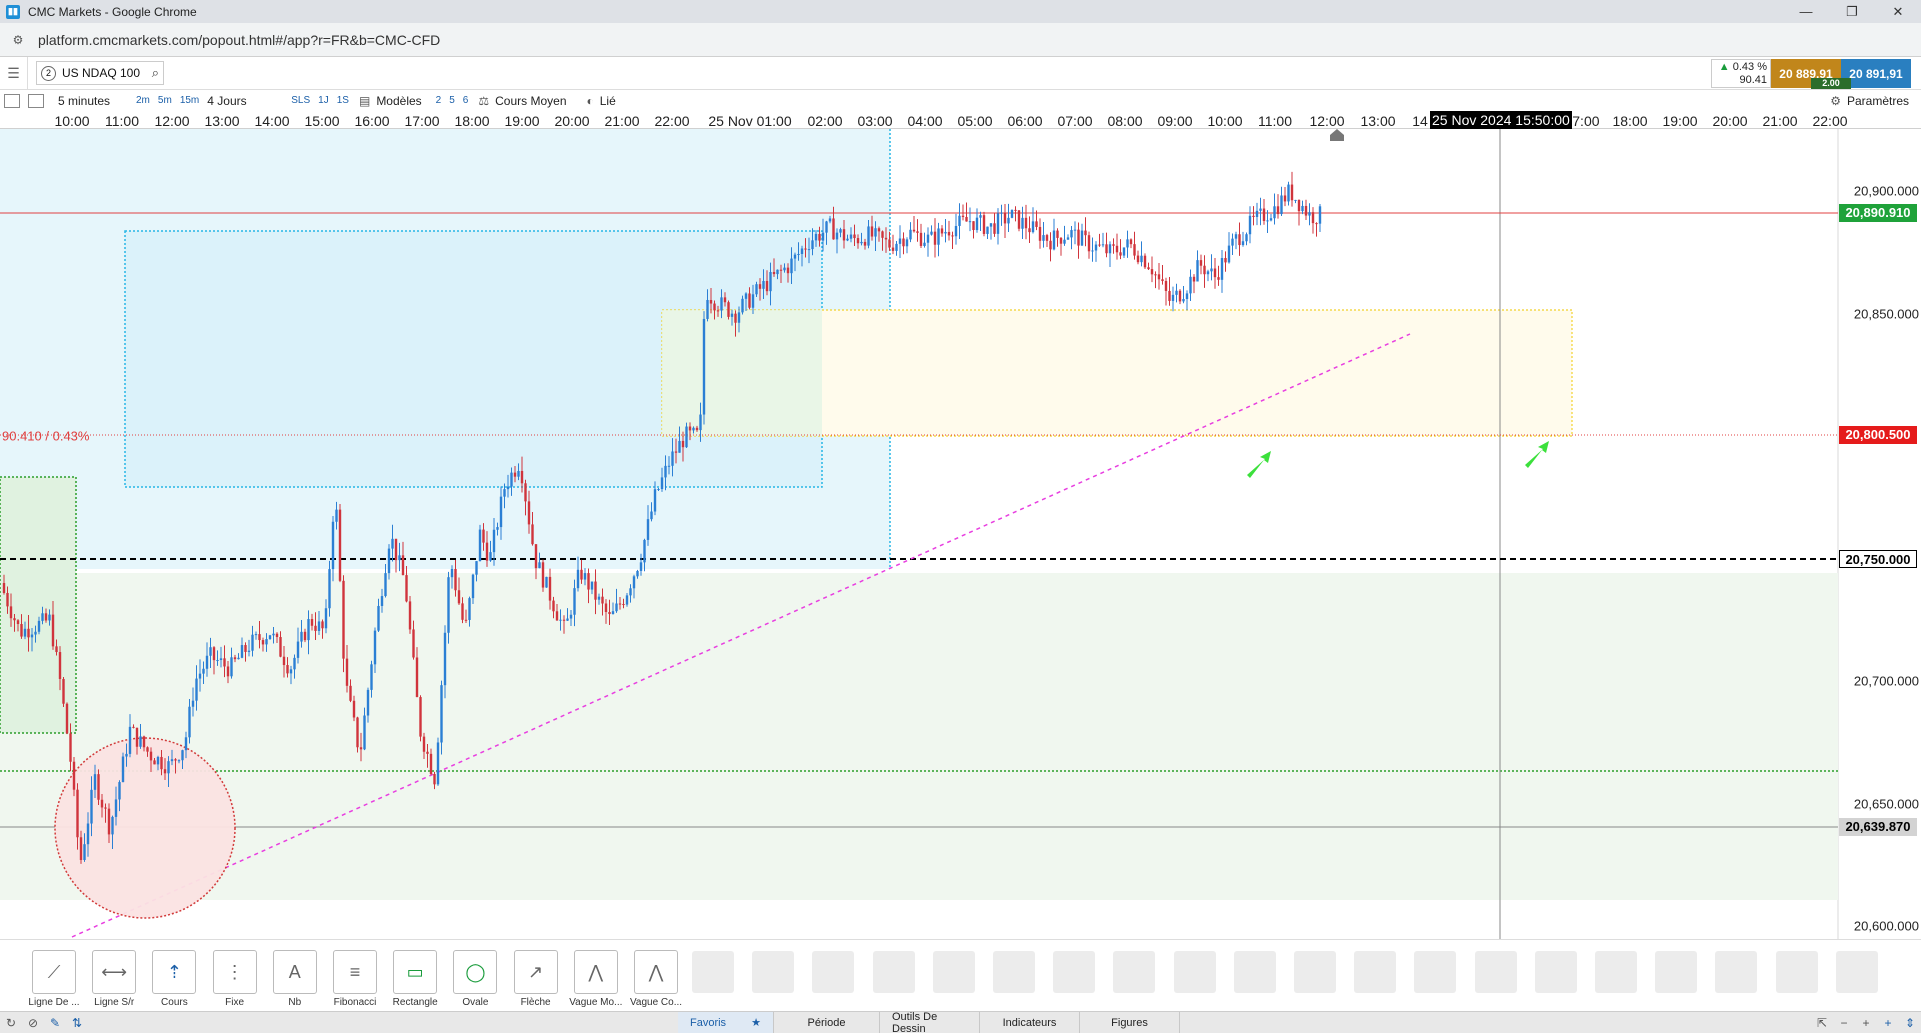 This screenshot has width=1921, height=1033. What do you see at coordinates (1910, 1022) in the screenshot?
I see `fit-icon: ⇕` at bounding box center [1910, 1022].